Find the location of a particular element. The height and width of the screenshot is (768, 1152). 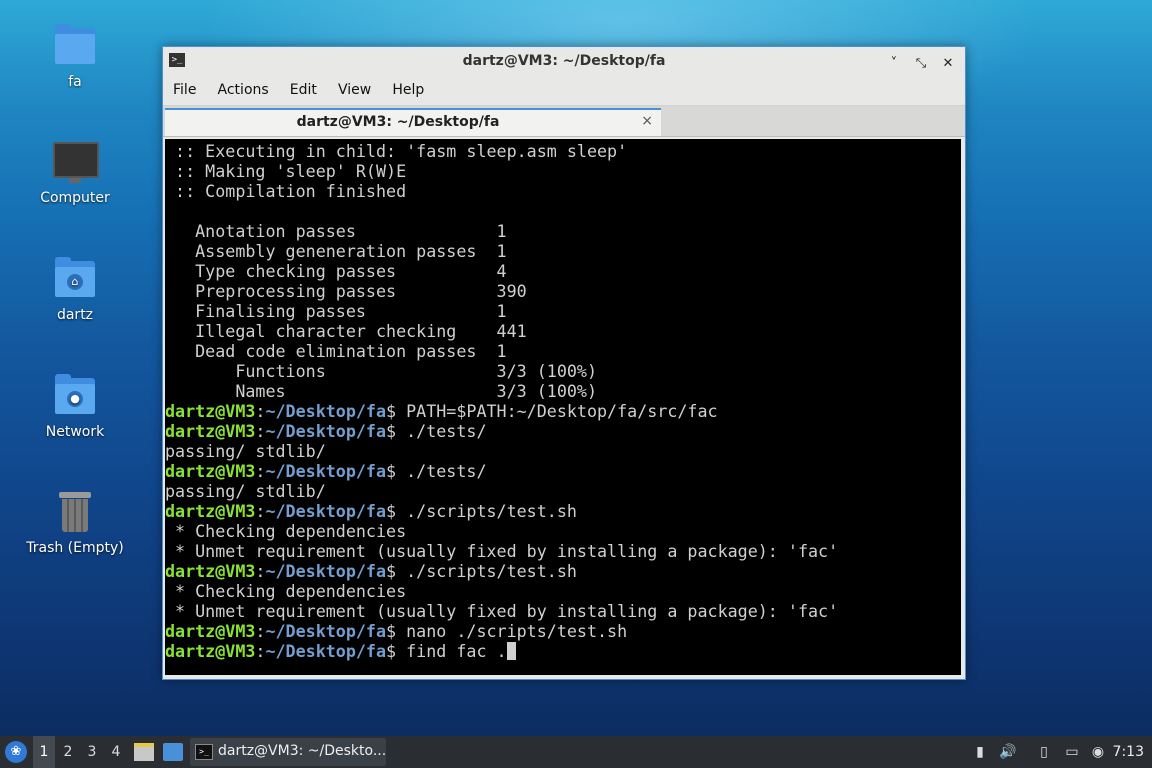

tab-label: dartz@VM3: ~/Desktop/fa is located at coordinates (398, 122).